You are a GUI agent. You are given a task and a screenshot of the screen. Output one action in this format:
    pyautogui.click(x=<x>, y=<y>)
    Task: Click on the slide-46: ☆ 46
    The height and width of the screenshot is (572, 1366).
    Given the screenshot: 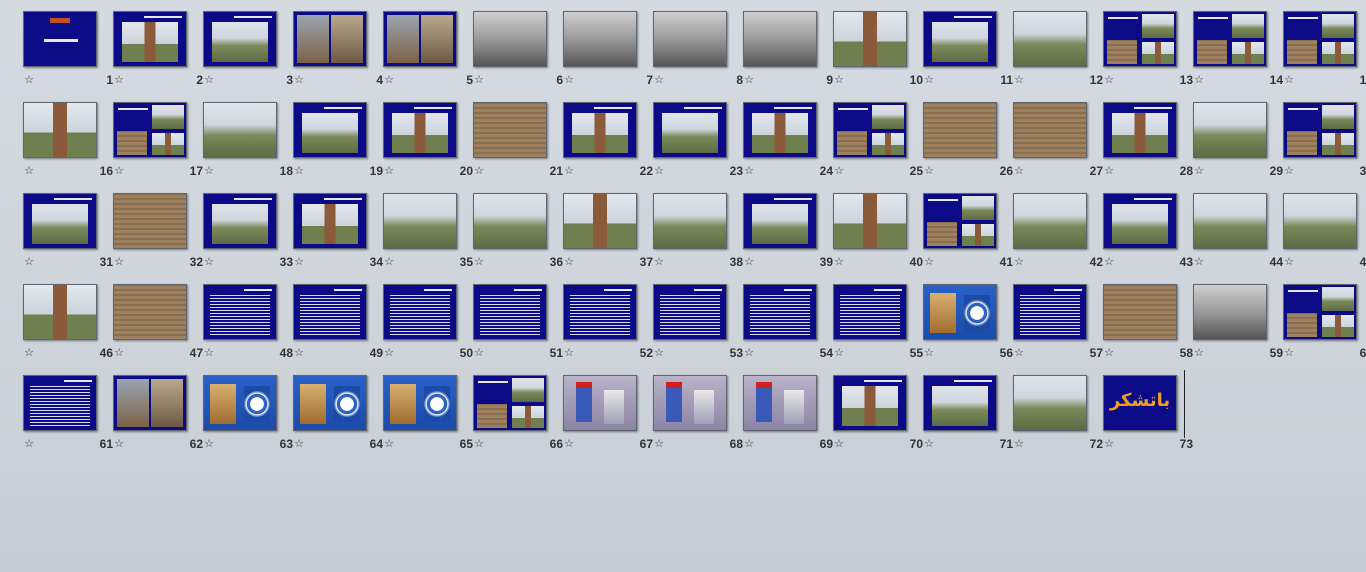 What is the action you would take?
    pyautogui.click(x=68, y=327)
    